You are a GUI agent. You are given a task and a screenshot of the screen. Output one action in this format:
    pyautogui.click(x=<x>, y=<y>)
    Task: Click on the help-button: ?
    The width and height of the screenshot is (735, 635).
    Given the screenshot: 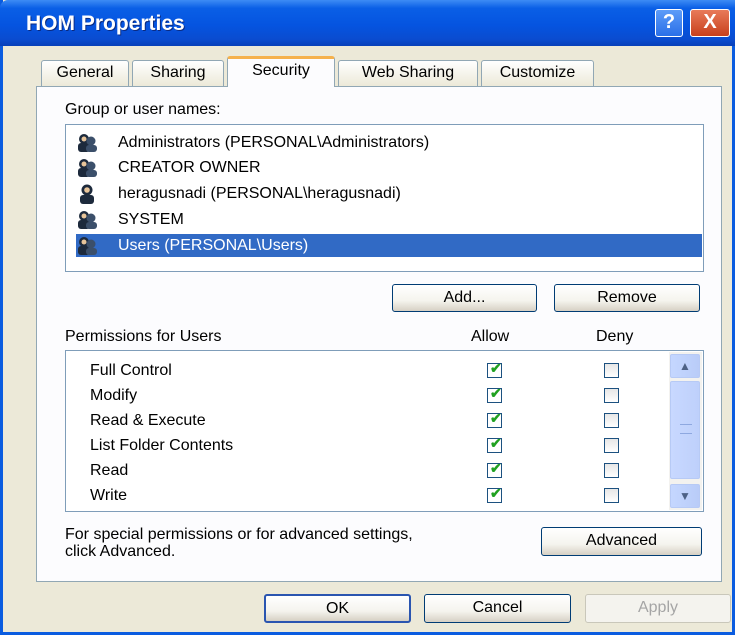 What is the action you would take?
    pyautogui.click(x=669, y=23)
    